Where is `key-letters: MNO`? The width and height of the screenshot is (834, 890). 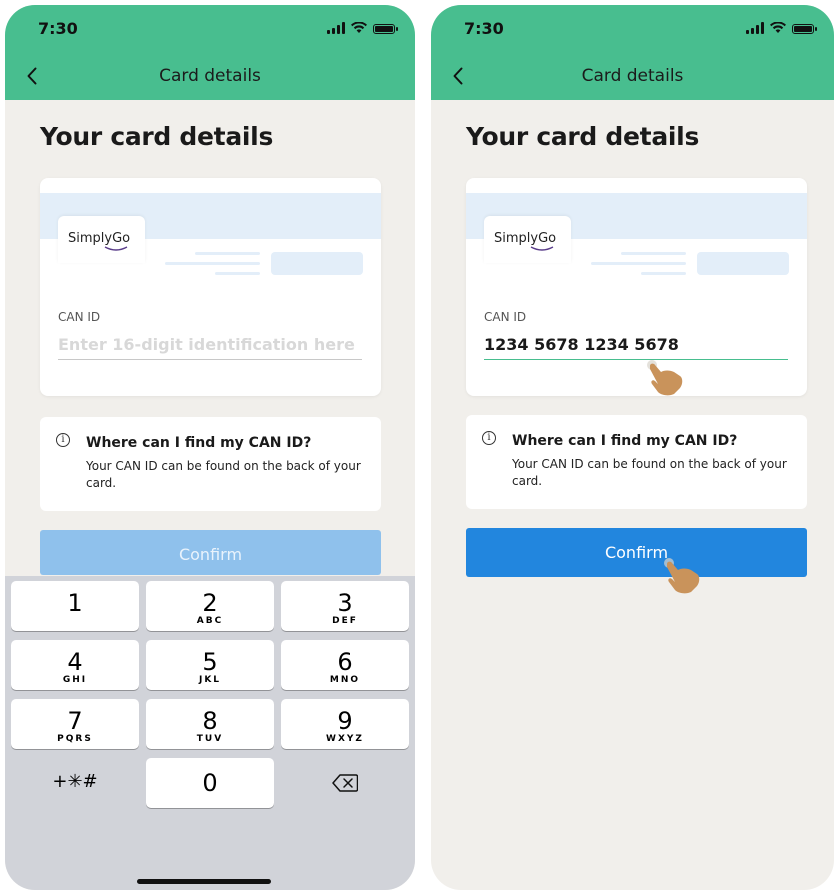 key-letters: MNO is located at coordinates (345, 680).